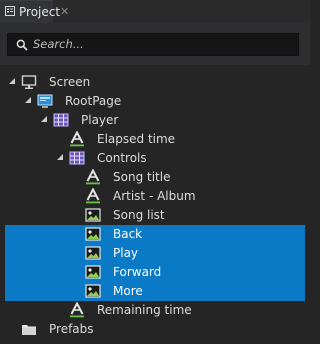  I want to click on page-icon, so click(45, 101).